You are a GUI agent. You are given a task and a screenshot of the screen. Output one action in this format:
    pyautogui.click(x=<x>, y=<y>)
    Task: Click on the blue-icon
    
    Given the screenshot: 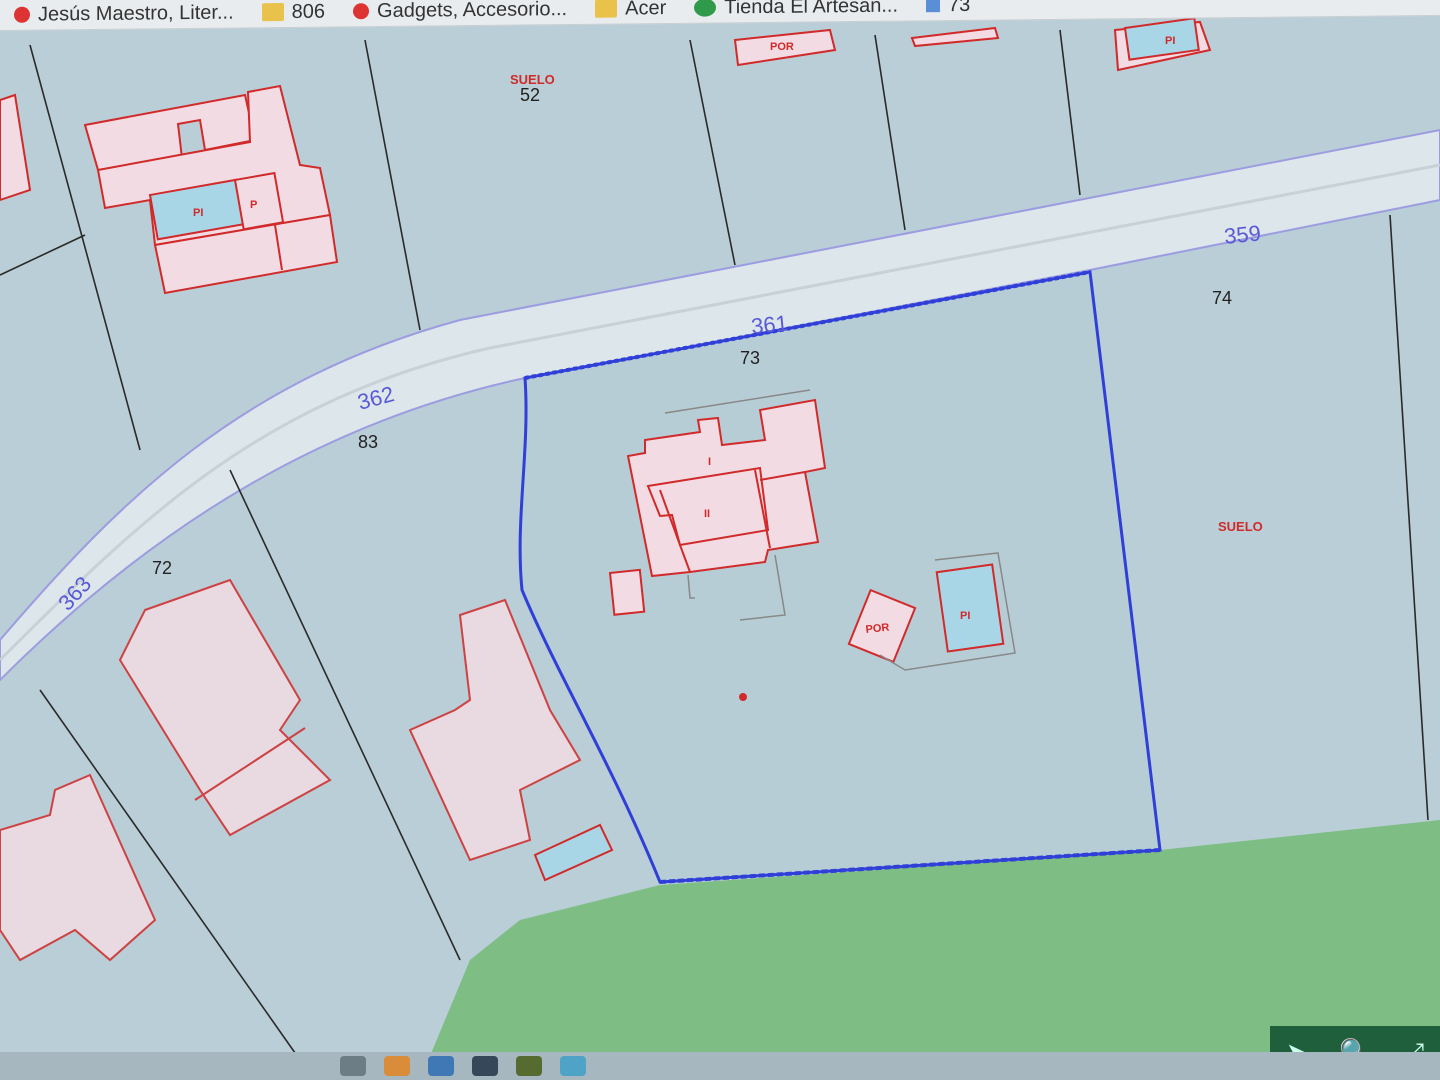 What is the action you would take?
    pyautogui.click(x=933, y=6)
    